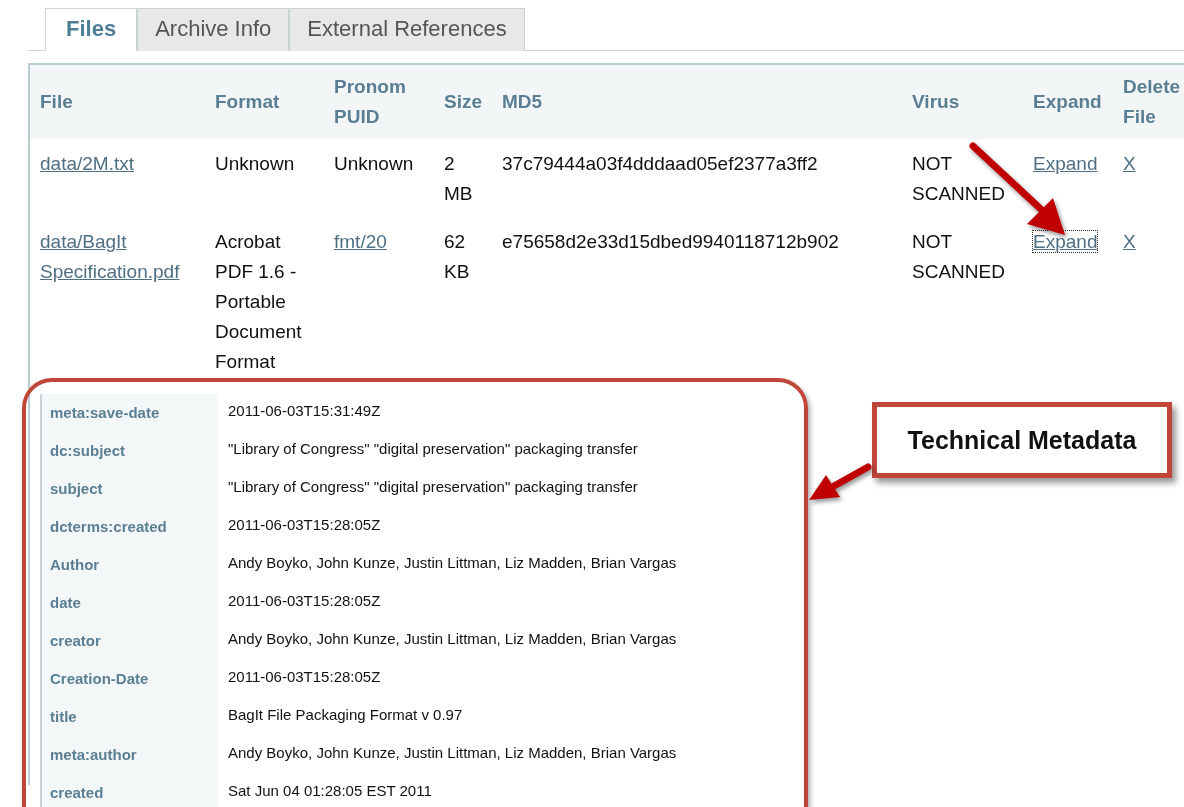  Describe the element at coordinates (91, 29) in the screenshot. I see `tab: Files` at that location.